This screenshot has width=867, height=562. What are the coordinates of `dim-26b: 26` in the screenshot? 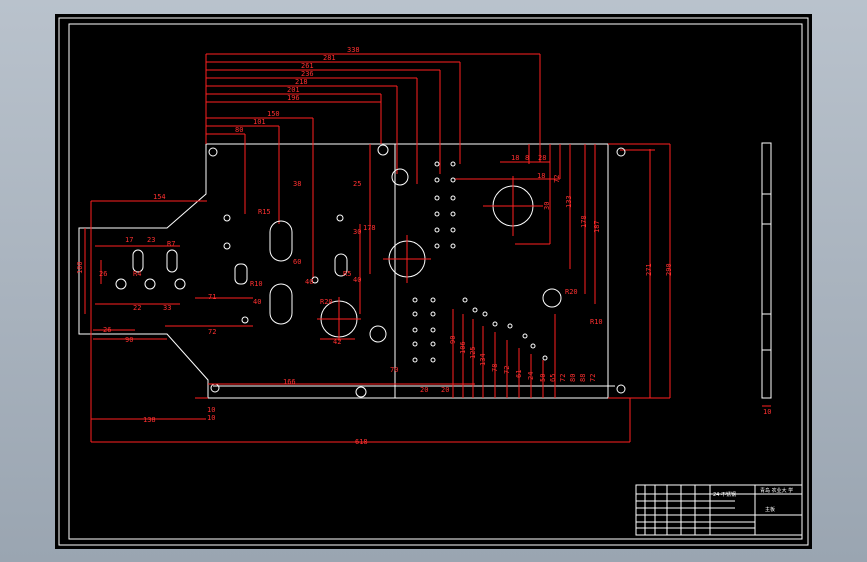 It's located at (107, 330).